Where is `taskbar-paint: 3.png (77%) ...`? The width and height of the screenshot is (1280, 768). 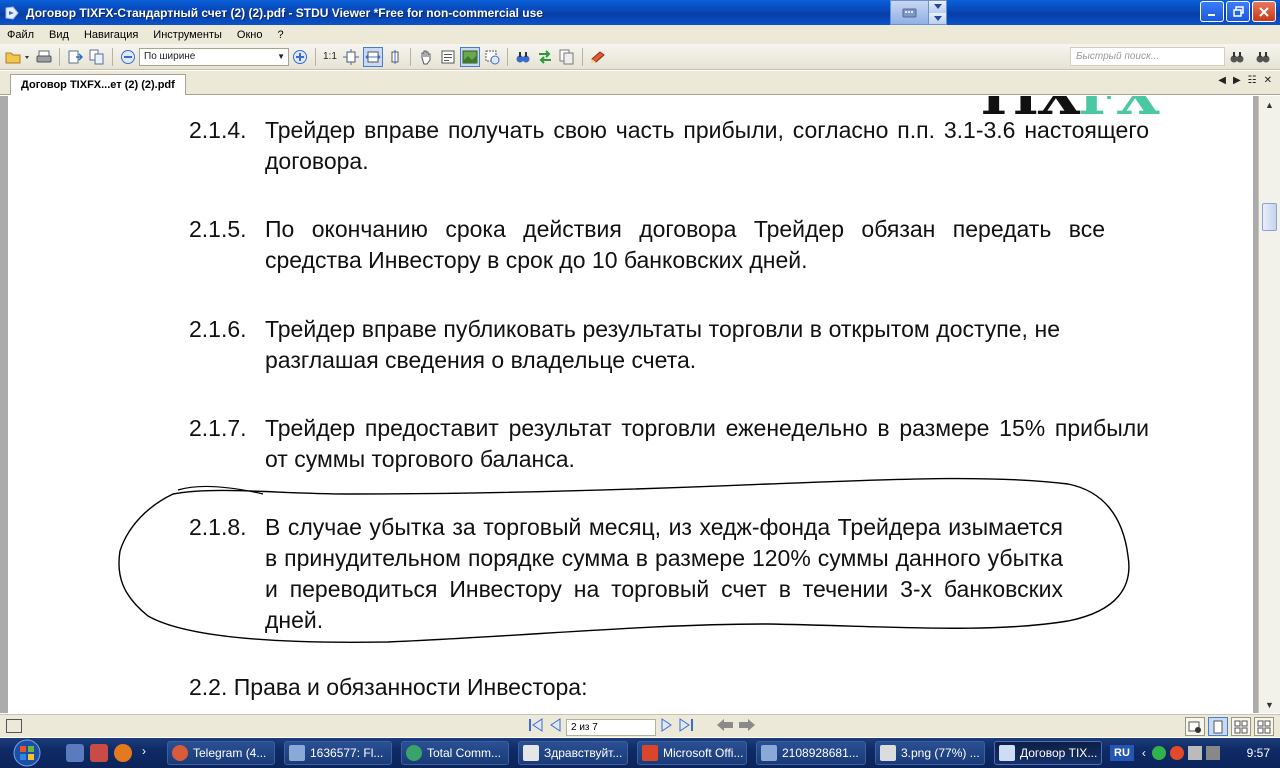
taskbar-paint: 3.png (77%) ... is located at coordinates (930, 753).